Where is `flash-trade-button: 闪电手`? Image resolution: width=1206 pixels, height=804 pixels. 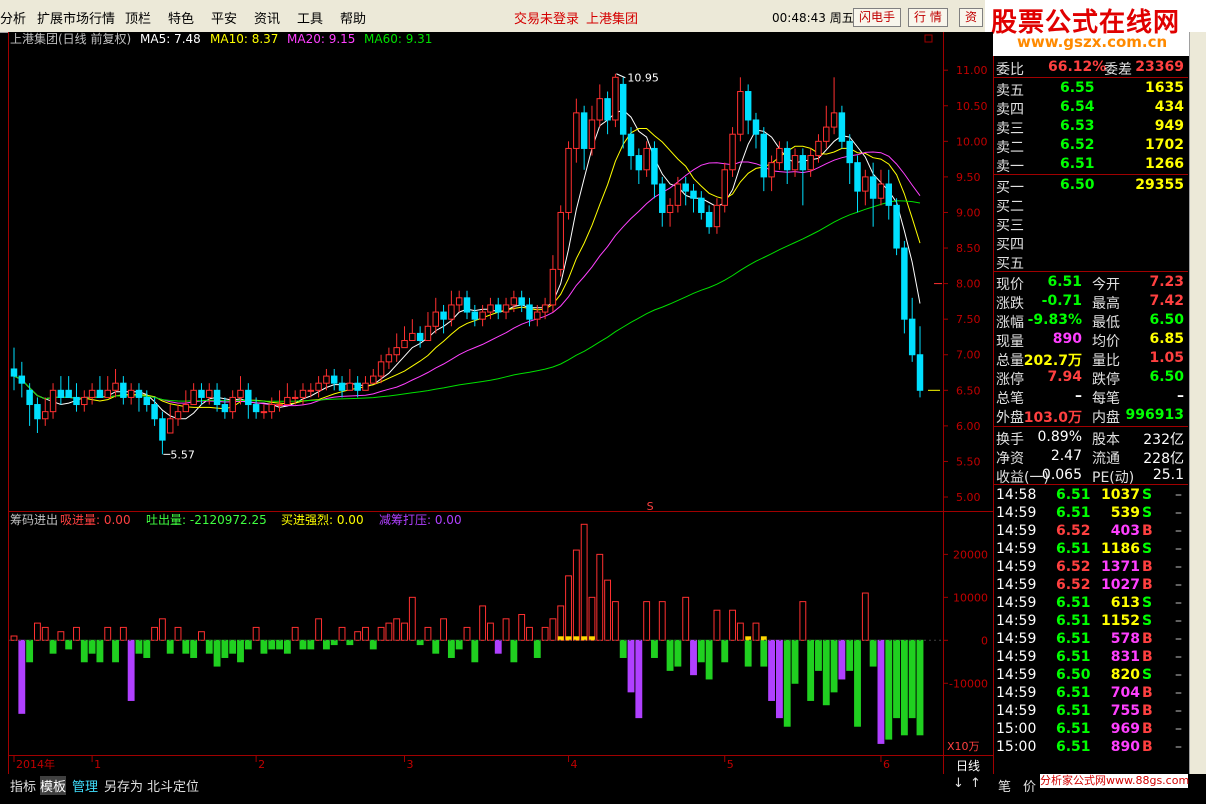 flash-trade-button: 闪电手 is located at coordinates (877, 17).